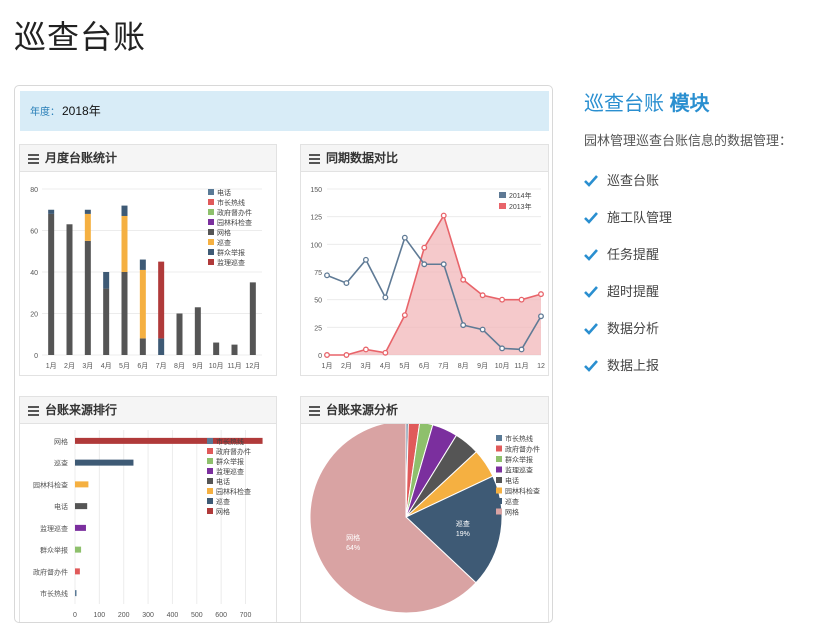 The height and width of the screenshot is (635, 815). What do you see at coordinates (647, 101) in the screenshot?
I see `module-title: 巡查台账 模块` at bounding box center [647, 101].